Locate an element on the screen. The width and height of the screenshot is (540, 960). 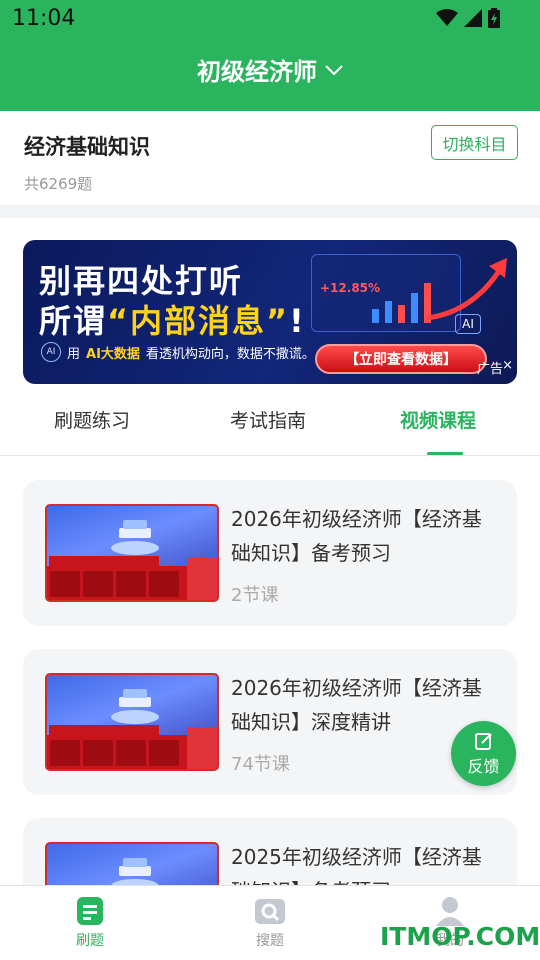
banner-line2: 所谓“内部消息”! is located at coordinates (172, 319).